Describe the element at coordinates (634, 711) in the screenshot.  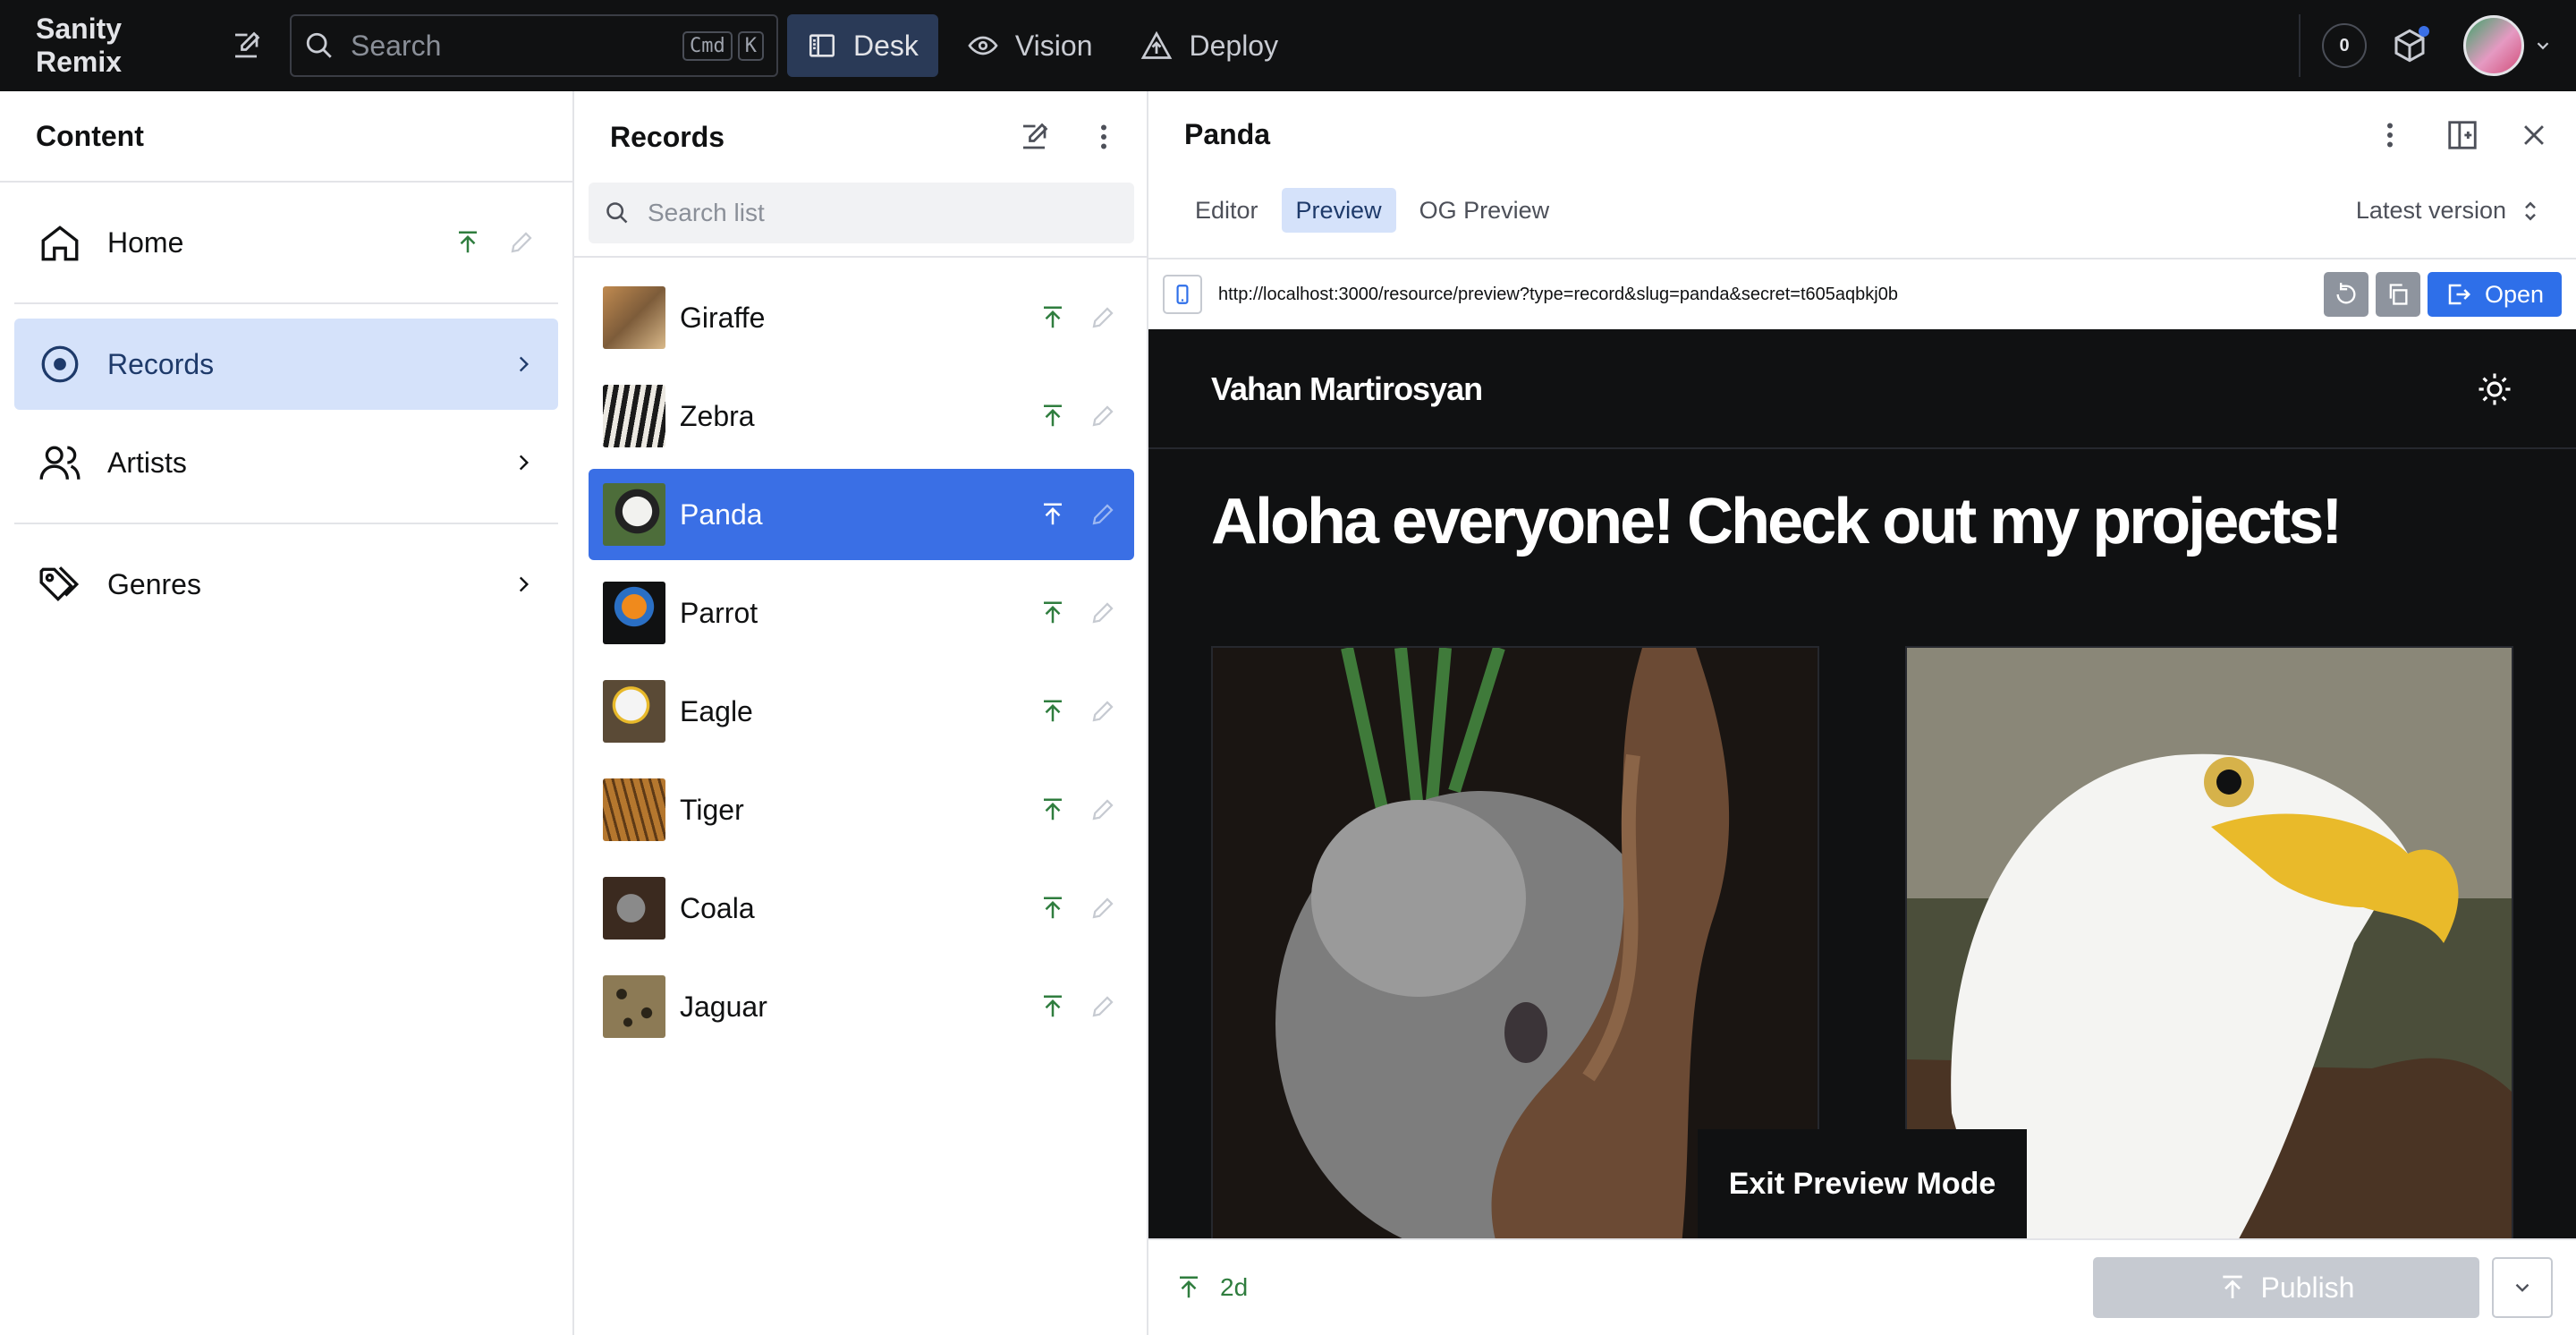
I see `eagle-thumbnail` at that location.